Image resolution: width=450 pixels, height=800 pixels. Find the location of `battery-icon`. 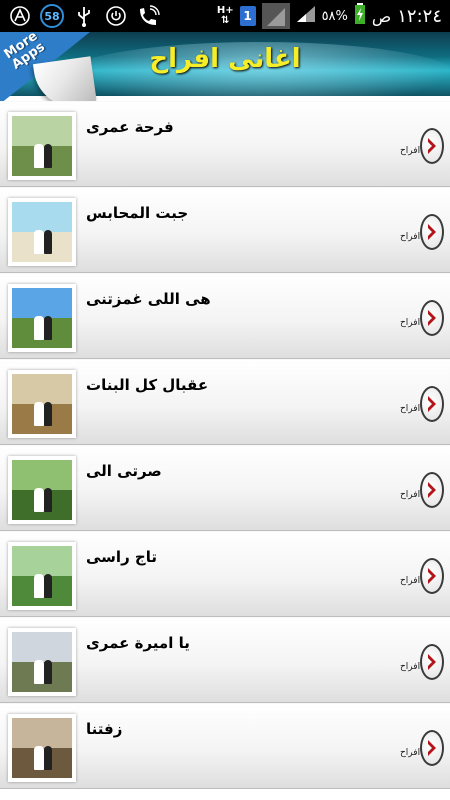

battery-icon is located at coordinates (360, 16).